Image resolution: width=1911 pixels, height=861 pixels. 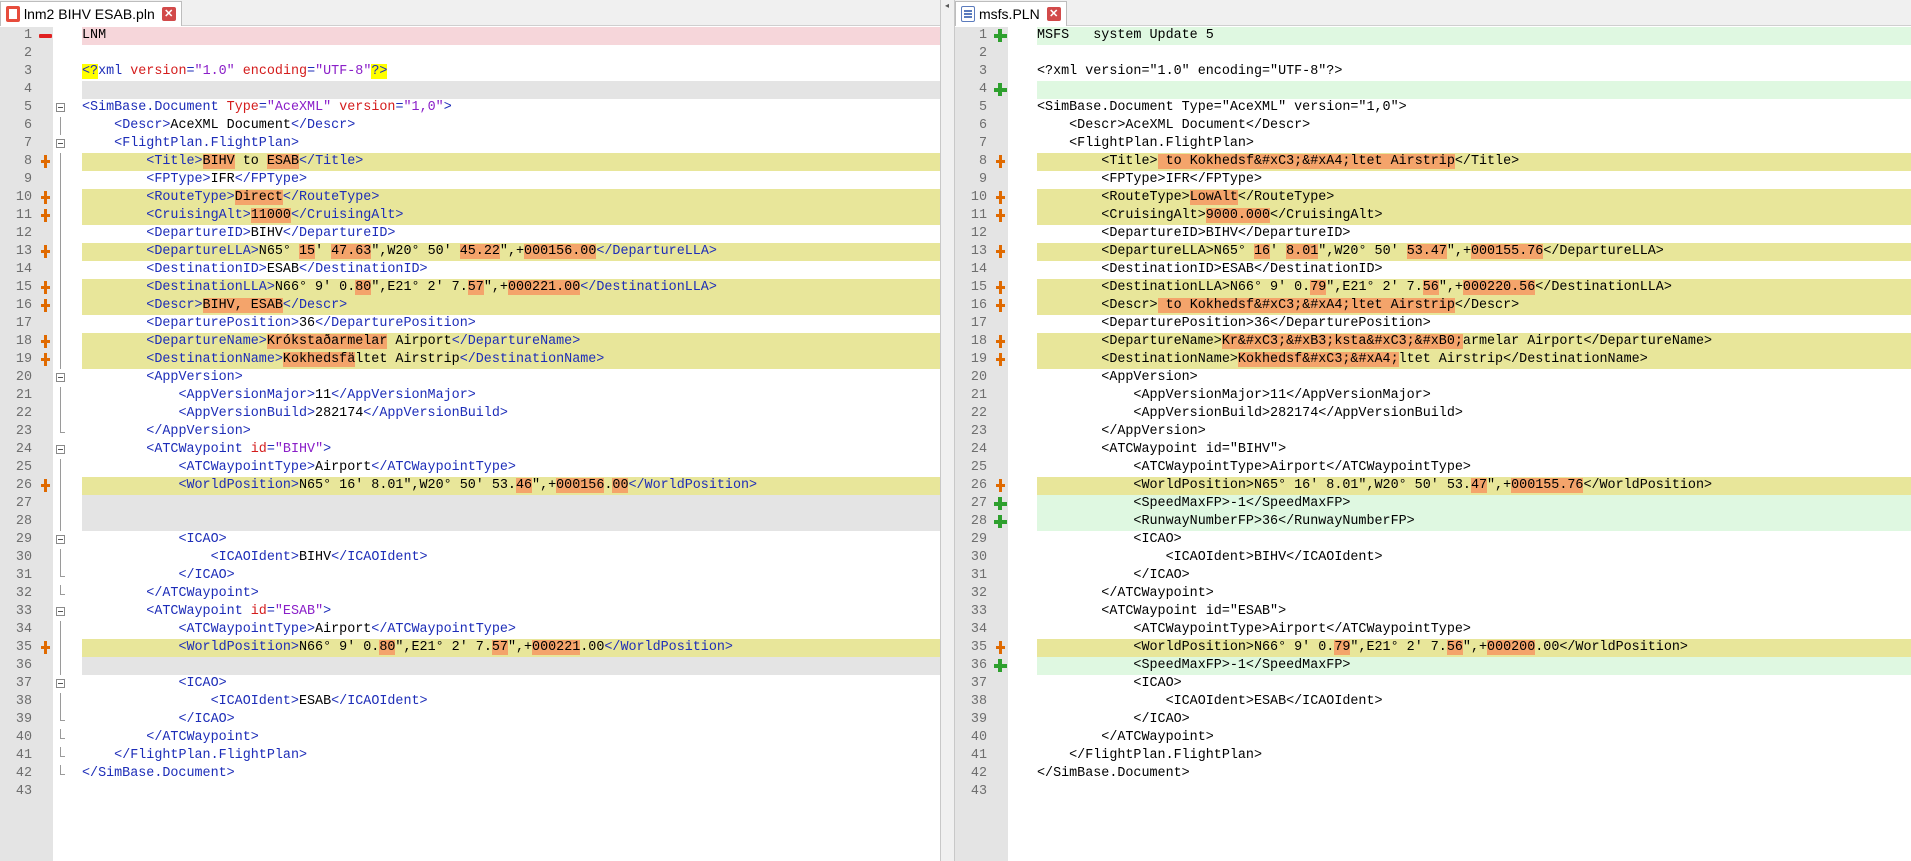 I want to click on tab-right-file: msfs.PLN ✕, so click(x=1011, y=13).